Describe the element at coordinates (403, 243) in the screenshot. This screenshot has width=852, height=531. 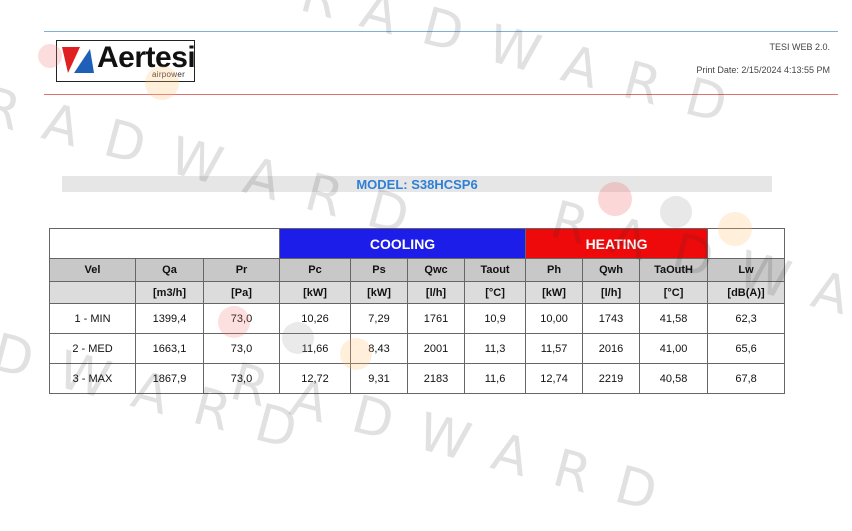
I see `group-cooling: COOLING` at that location.